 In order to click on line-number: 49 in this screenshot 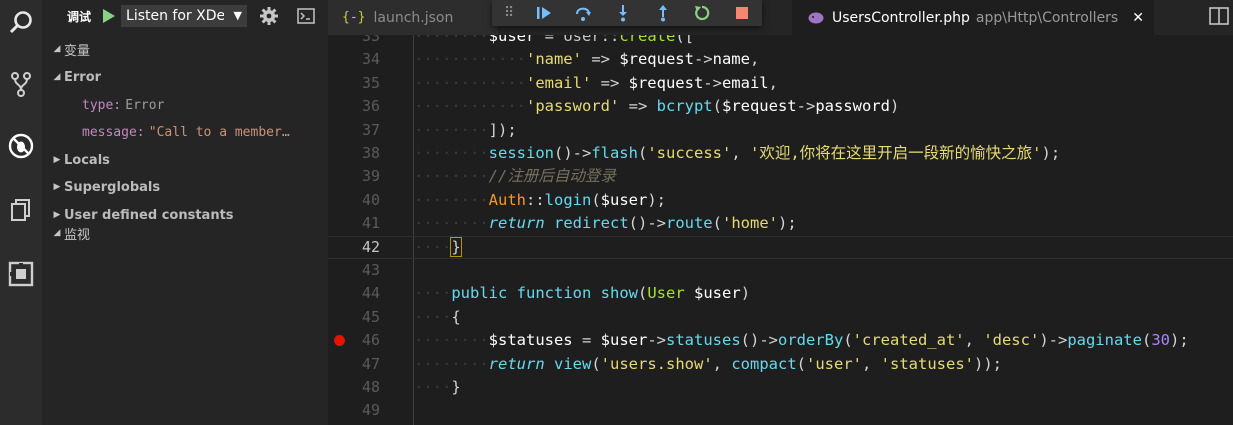, I will do `click(370, 410)`.